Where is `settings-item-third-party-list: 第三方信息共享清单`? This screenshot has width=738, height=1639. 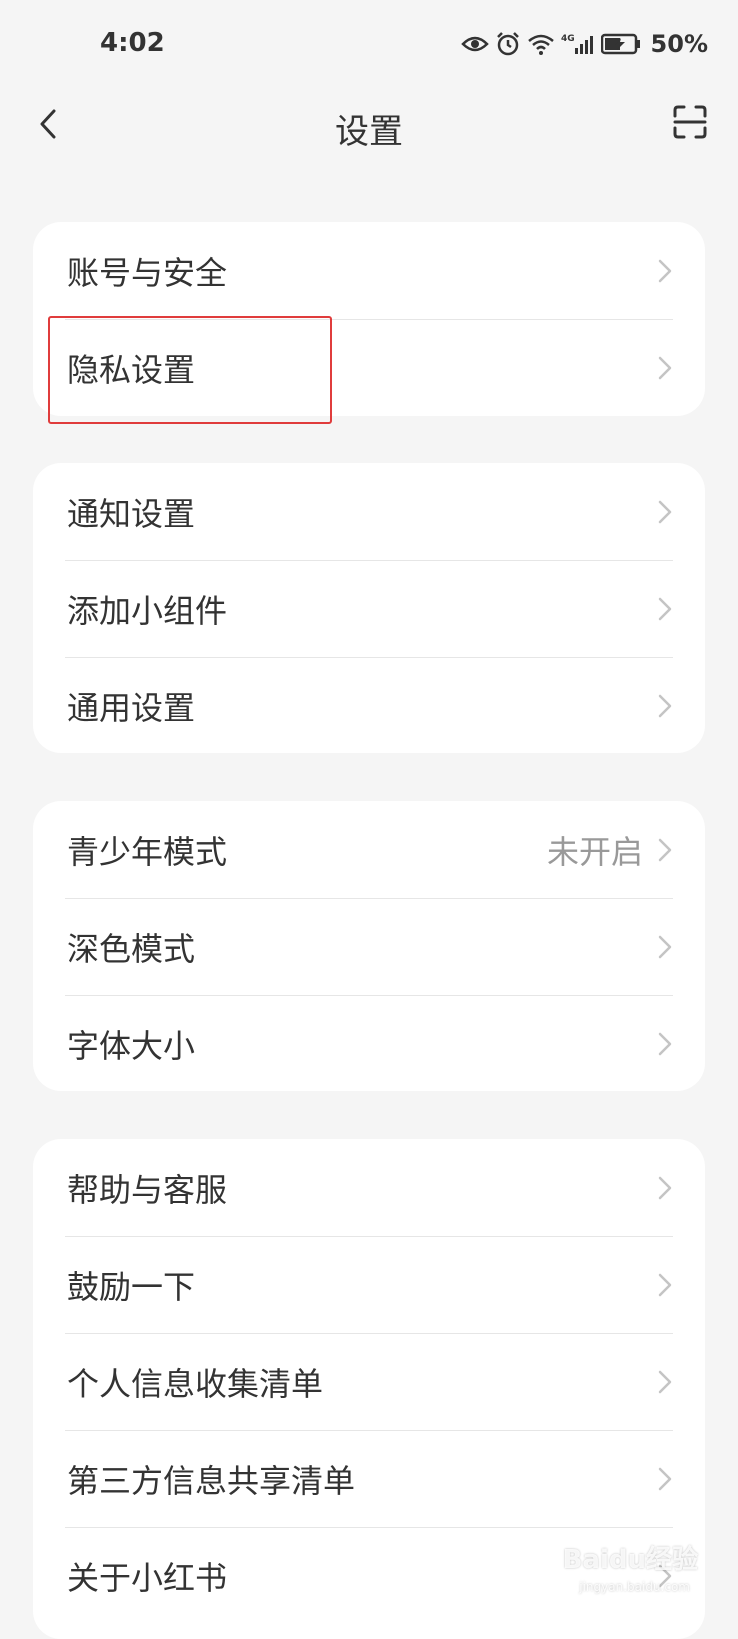
settings-item-third-party-list: 第三方信息共享清单 is located at coordinates (369, 1478).